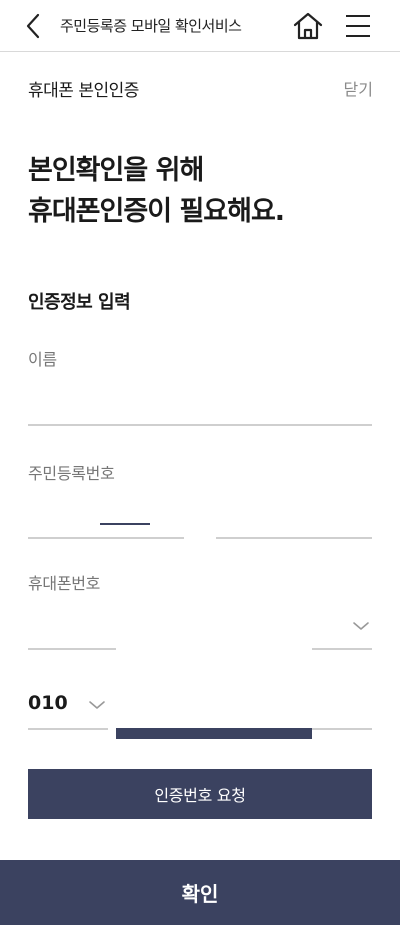  What do you see at coordinates (214, 733) in the screenshot?
I see `phone-number-filled-bar` at bounding box center [214, 733].